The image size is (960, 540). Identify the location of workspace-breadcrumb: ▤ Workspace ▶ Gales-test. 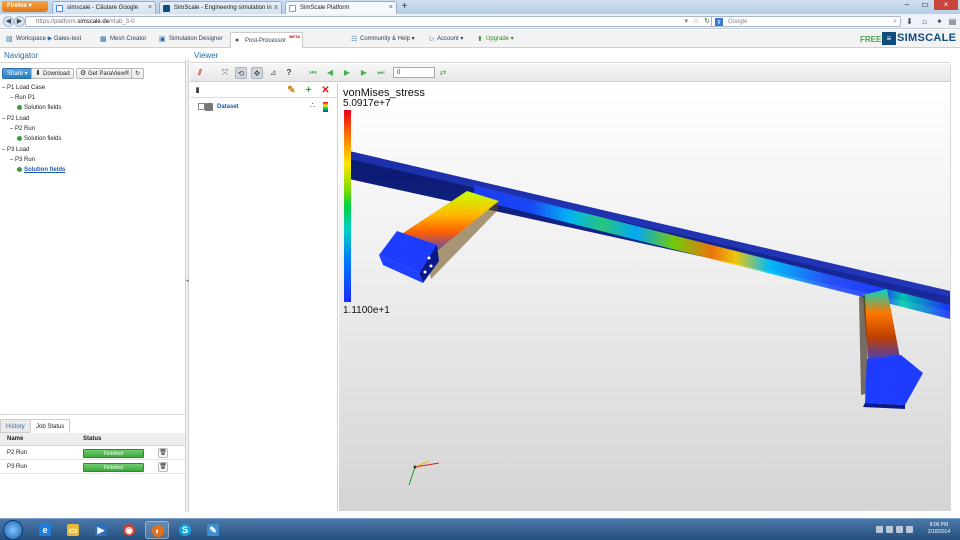
(43, 39).